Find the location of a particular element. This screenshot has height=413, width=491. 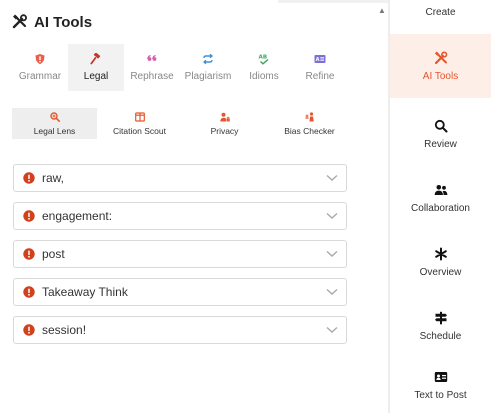

subtab-label: Legal Lens is located at coordinates (54, 130).